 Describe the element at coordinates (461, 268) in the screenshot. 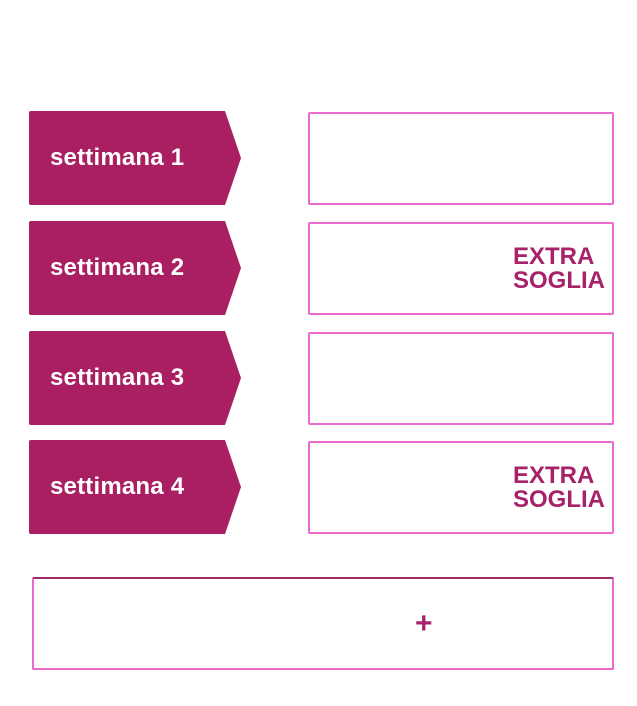

I see `week-box-2: EXTRA SOGLIA` at that location.